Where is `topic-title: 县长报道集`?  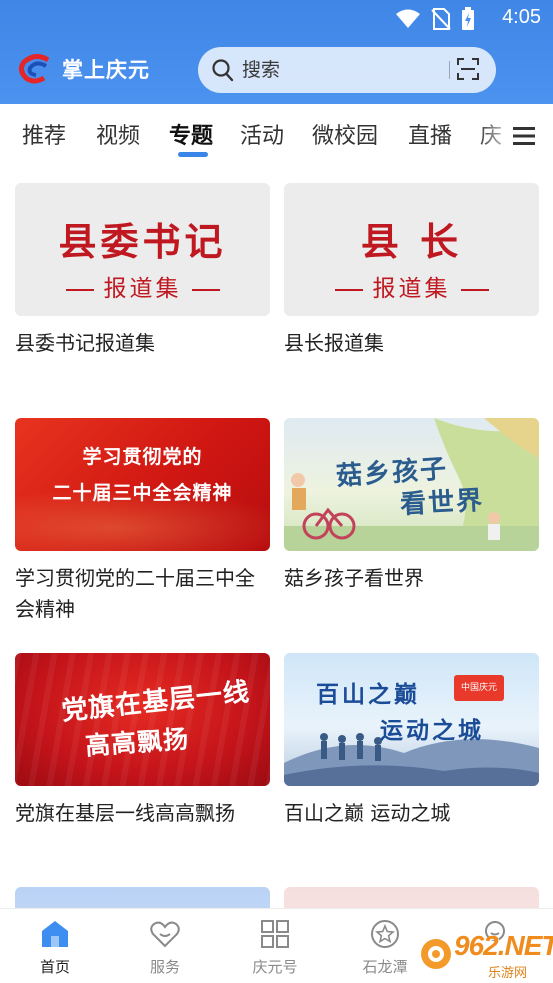 topic-title: 县长报道集 is located at coordinates (334, 343).